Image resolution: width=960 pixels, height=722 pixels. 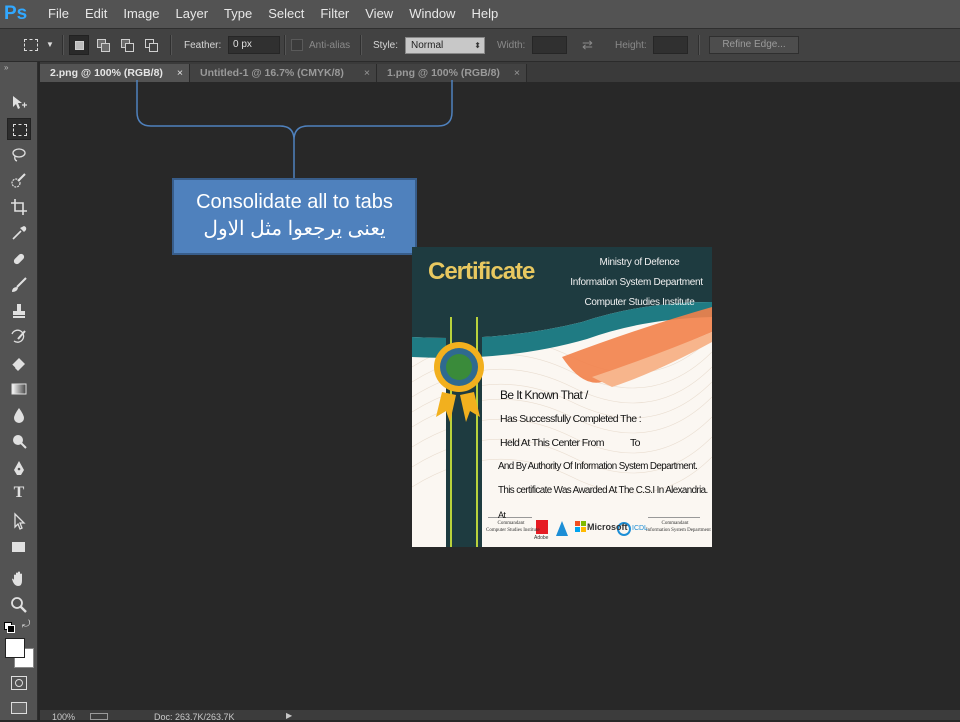 What do you see at coordinates (19, 103) in the screenshot?
I see `move-tool-icon` at bounding box center [19, 103].